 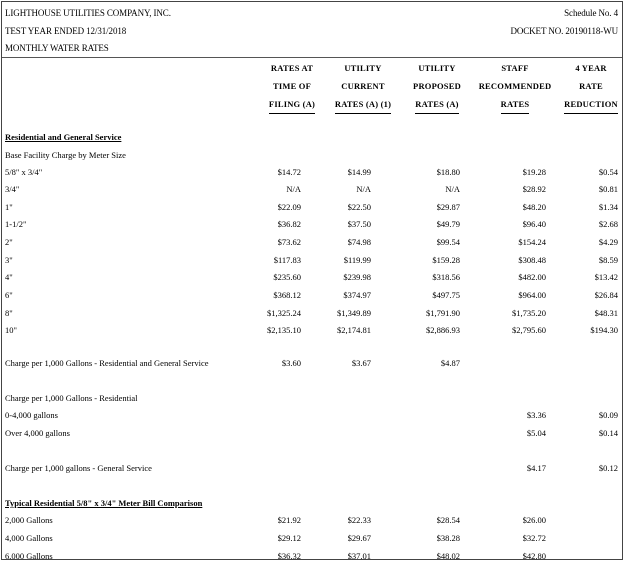 What do you see at coordinates (66, 31) in the screenshot?
I see `test-year: TEST YEAR ENDED 12/31/2018` at bounding box center [66, 31].